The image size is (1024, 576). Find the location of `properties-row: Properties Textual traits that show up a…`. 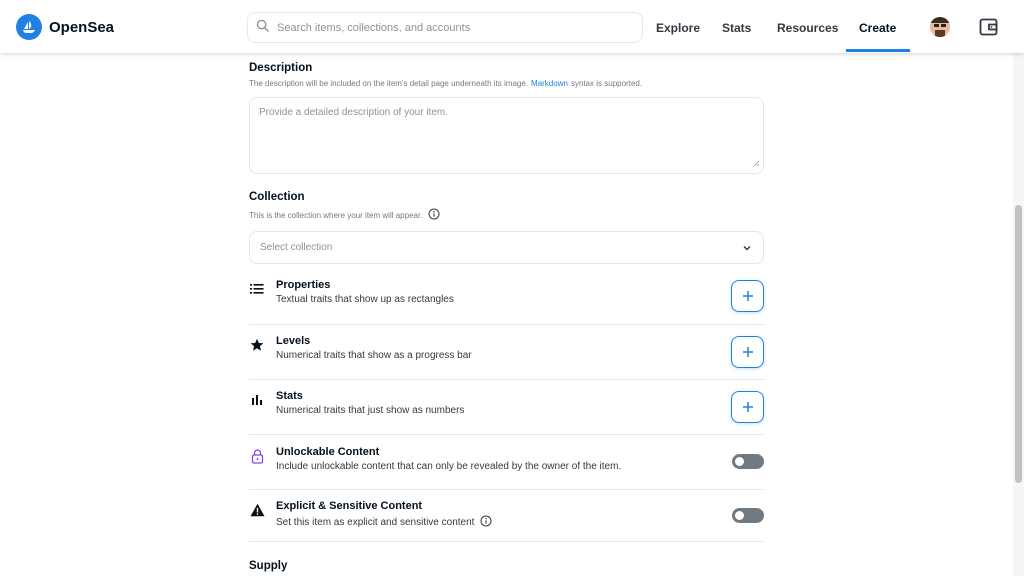

properties-row: Properties Textual traits that show up a… is located at coordinates (506, 302).